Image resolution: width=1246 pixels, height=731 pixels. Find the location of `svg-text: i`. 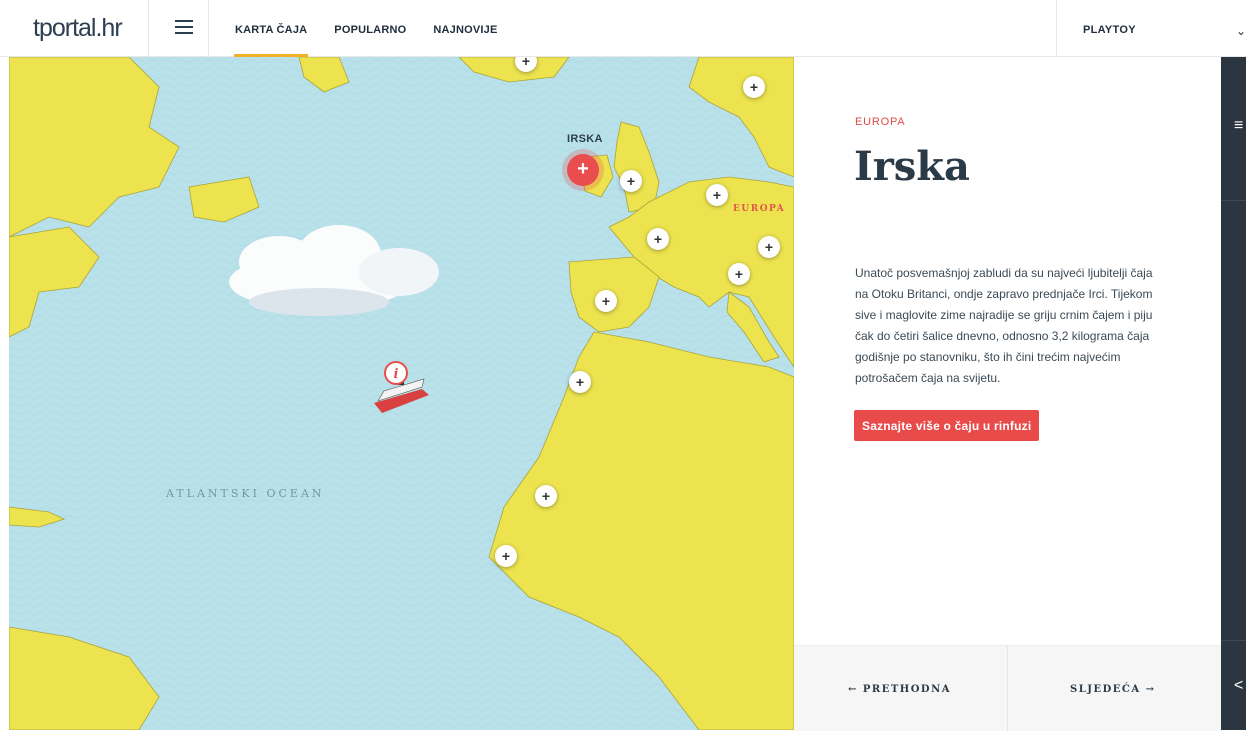

svg-text: i is located at coordinates (396, 374).